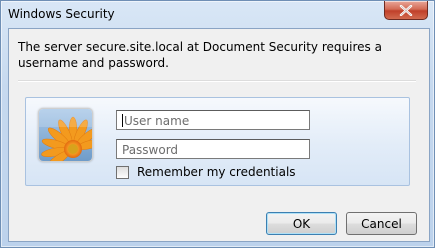  I want to click on divider, so click(217, 81).